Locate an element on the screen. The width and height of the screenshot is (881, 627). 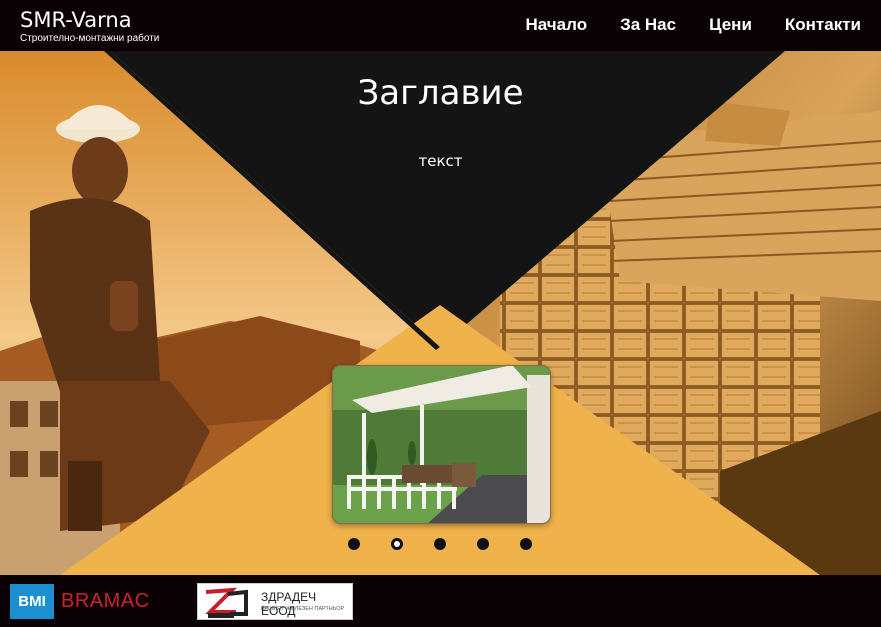
hero-title: Заглавие is located at coordinates (440, 93).